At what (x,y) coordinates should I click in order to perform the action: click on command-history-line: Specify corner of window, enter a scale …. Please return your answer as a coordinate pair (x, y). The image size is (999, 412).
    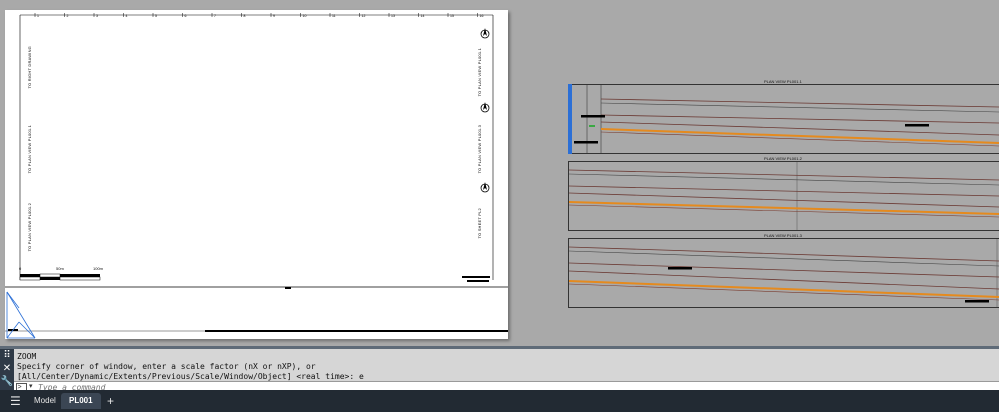
    Looking at the image, I should click on (166, 366).